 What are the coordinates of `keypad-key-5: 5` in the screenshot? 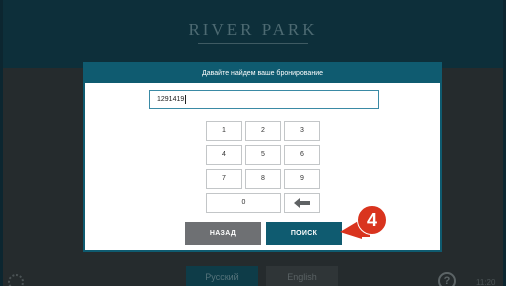 It's located at (263, 155).